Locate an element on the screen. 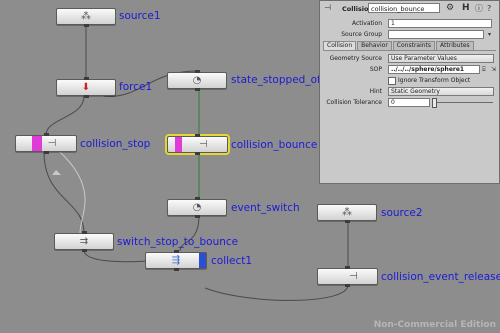 This screenshot has width=500, height=333. ignore-transform-row: Ignore Transform Object is located at coordinates (409, 80).